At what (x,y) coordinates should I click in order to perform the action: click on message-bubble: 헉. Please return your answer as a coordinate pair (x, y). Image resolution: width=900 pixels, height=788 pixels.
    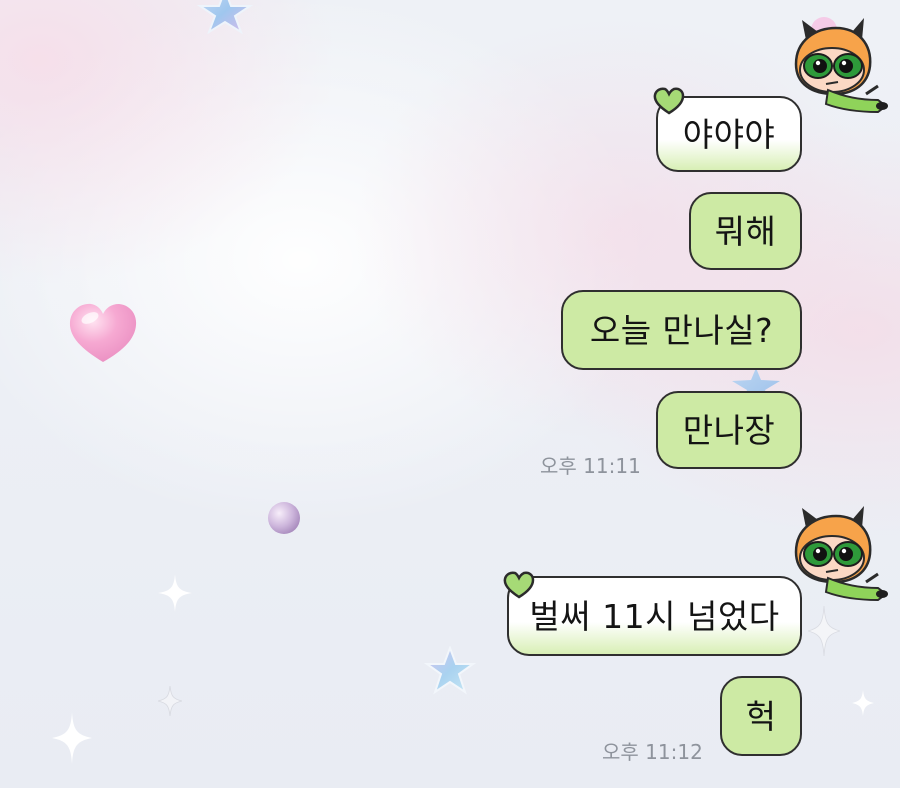
    Looking at the image, I should click on (761, 716).